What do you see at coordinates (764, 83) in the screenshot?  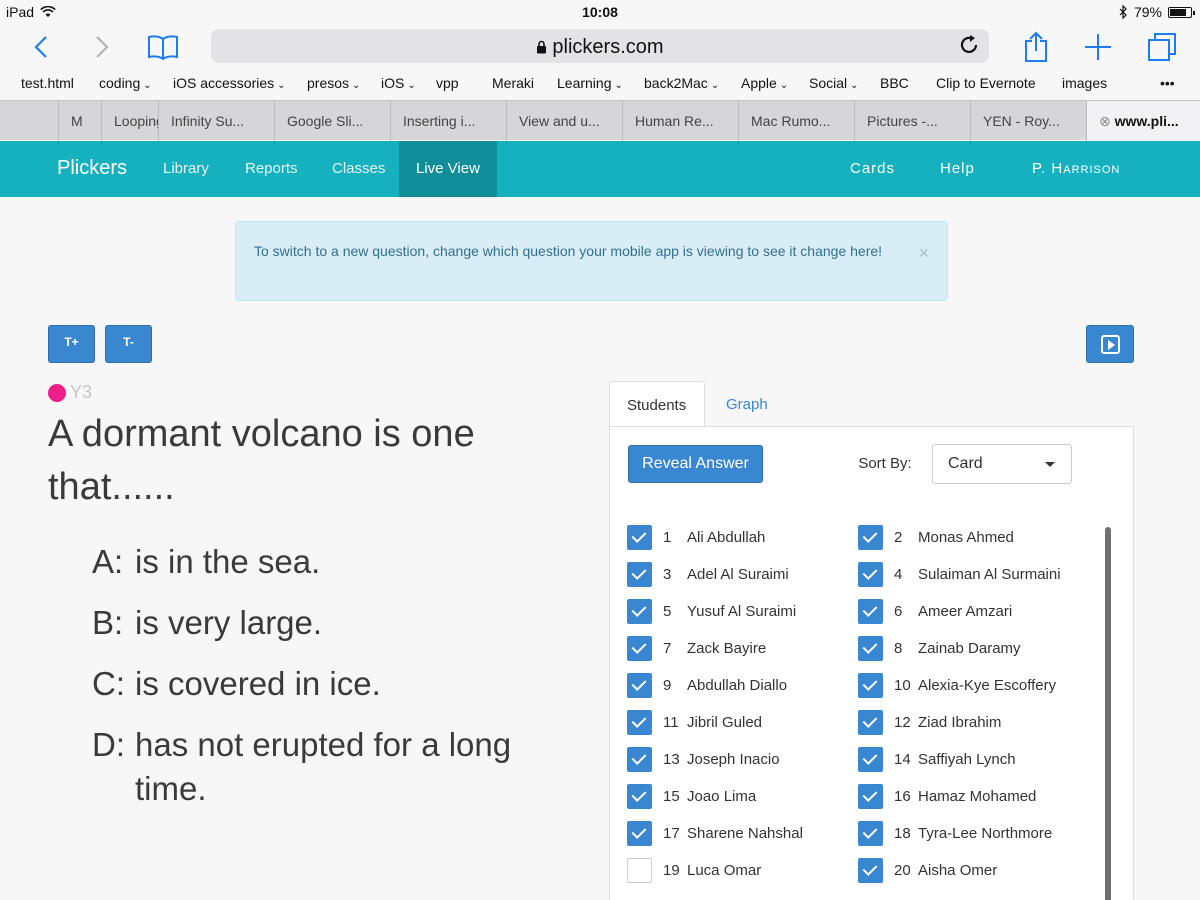 I see `bookmark-item: Apple ⌄` at bounding box center [764, 83].